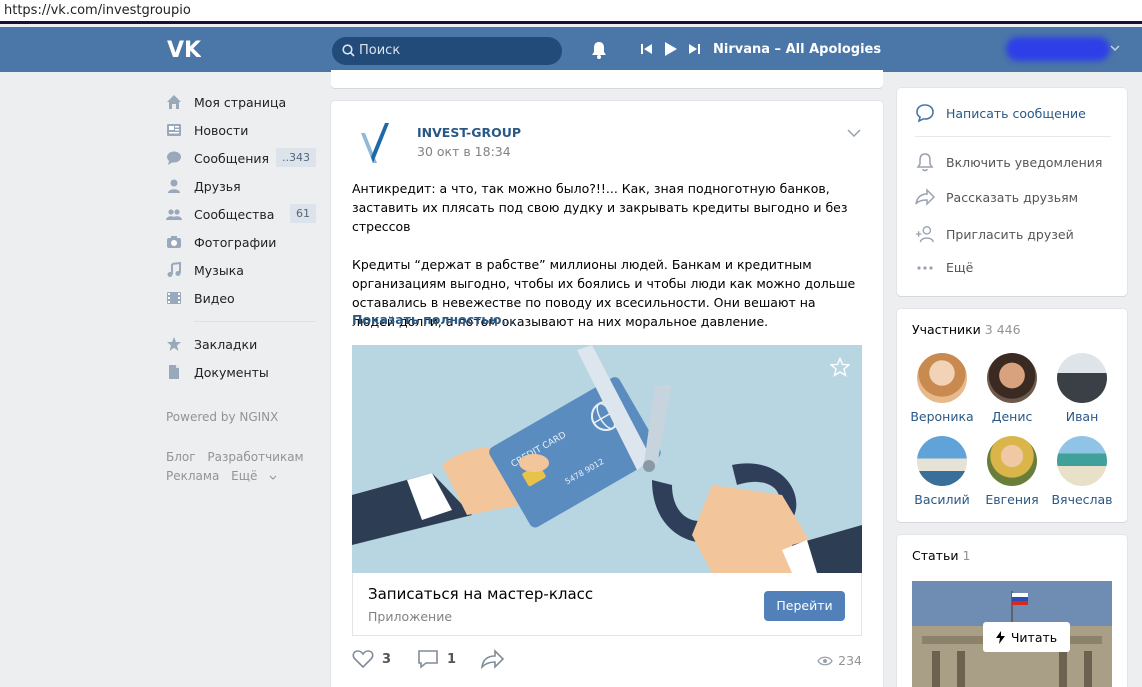 The image size is (1142, 687). Describe the element at coordinates (942, 471) in the screenshot. I see `member-item: Василий` at that location.